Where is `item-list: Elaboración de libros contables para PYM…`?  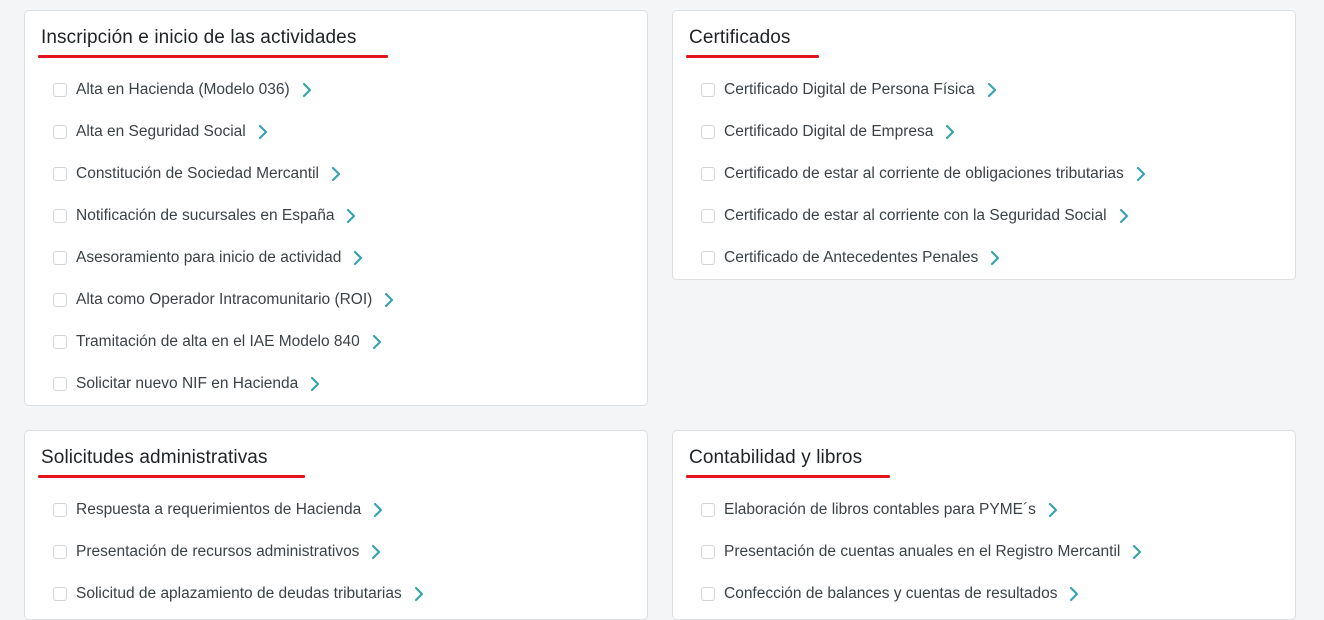 item-list: Elaboración de libros contables para PYM… is located at coordinates (922, 552).